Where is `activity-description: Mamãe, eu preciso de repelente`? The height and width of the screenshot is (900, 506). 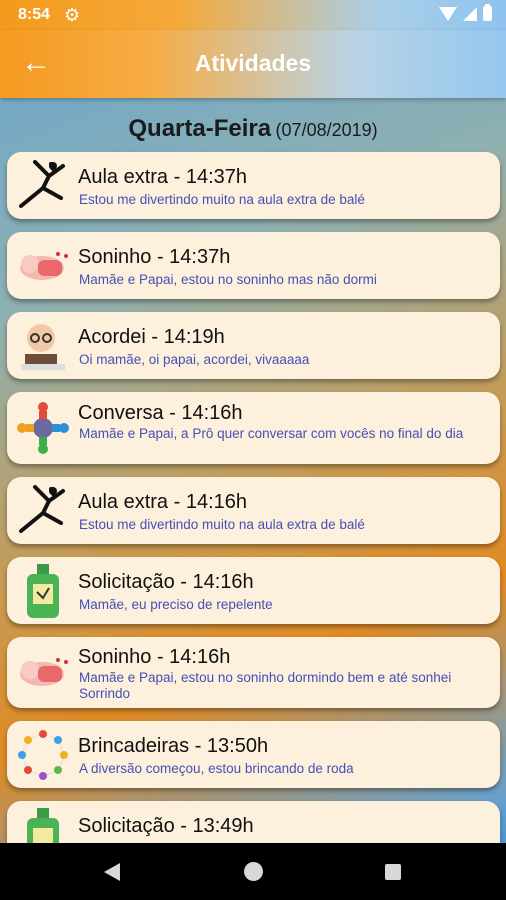 activity-description: Mamãe, eu preciso de repelente is located at coordinates (176, 604).